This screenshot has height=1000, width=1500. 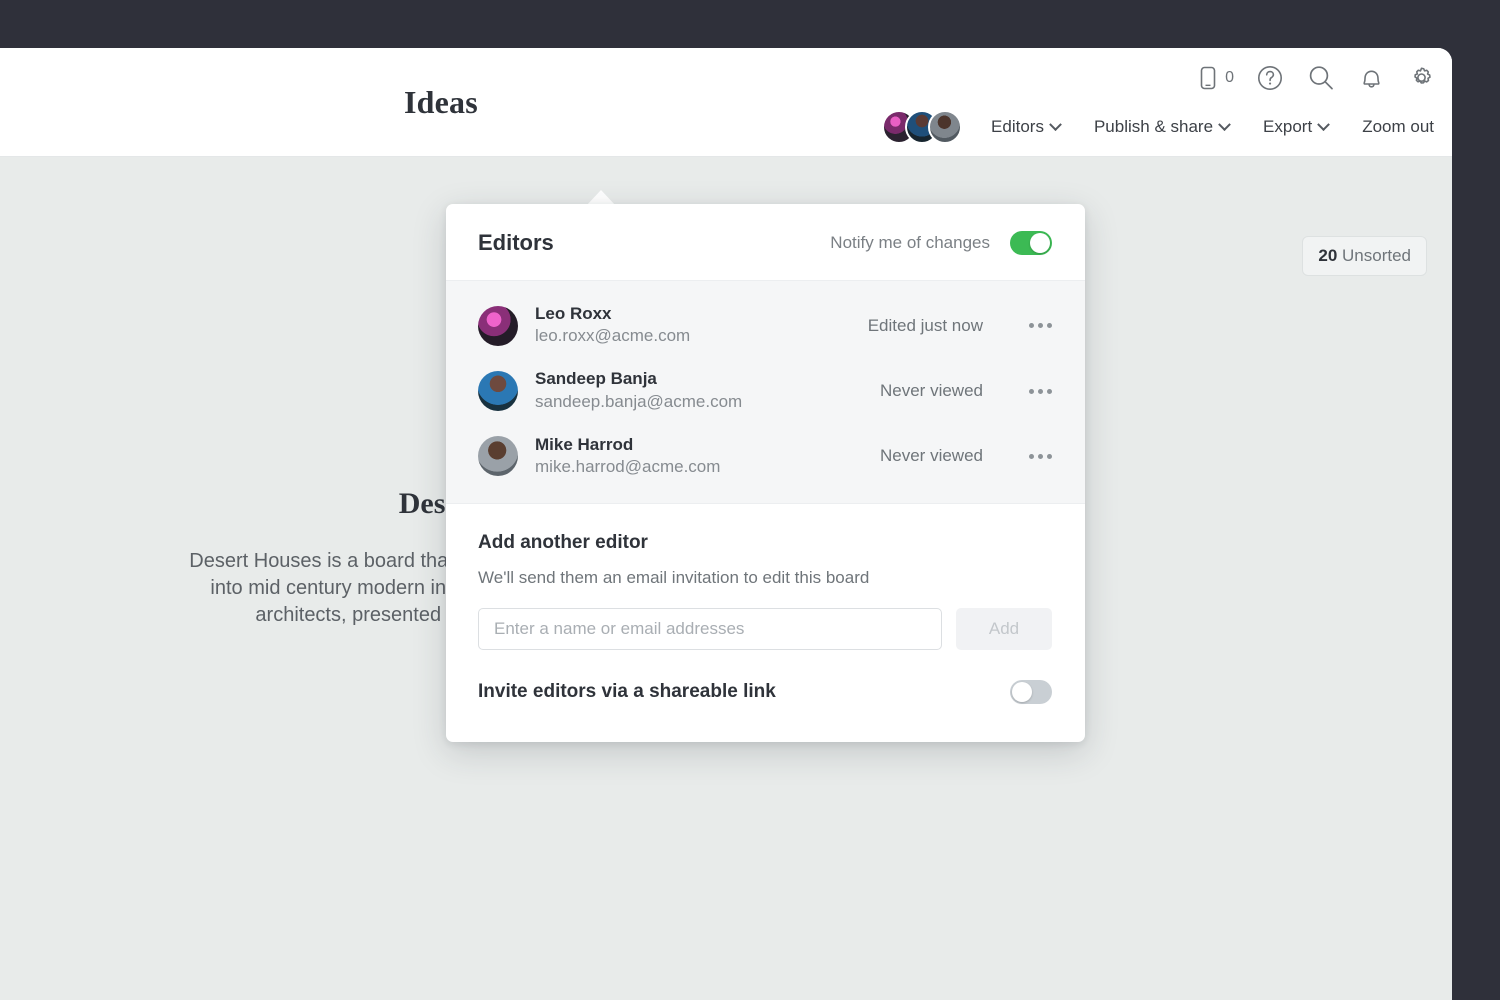 What do you see at coordinates (710, 629) in the screenshot?
I see `add-editor-input` at bounding box center [710, 629].